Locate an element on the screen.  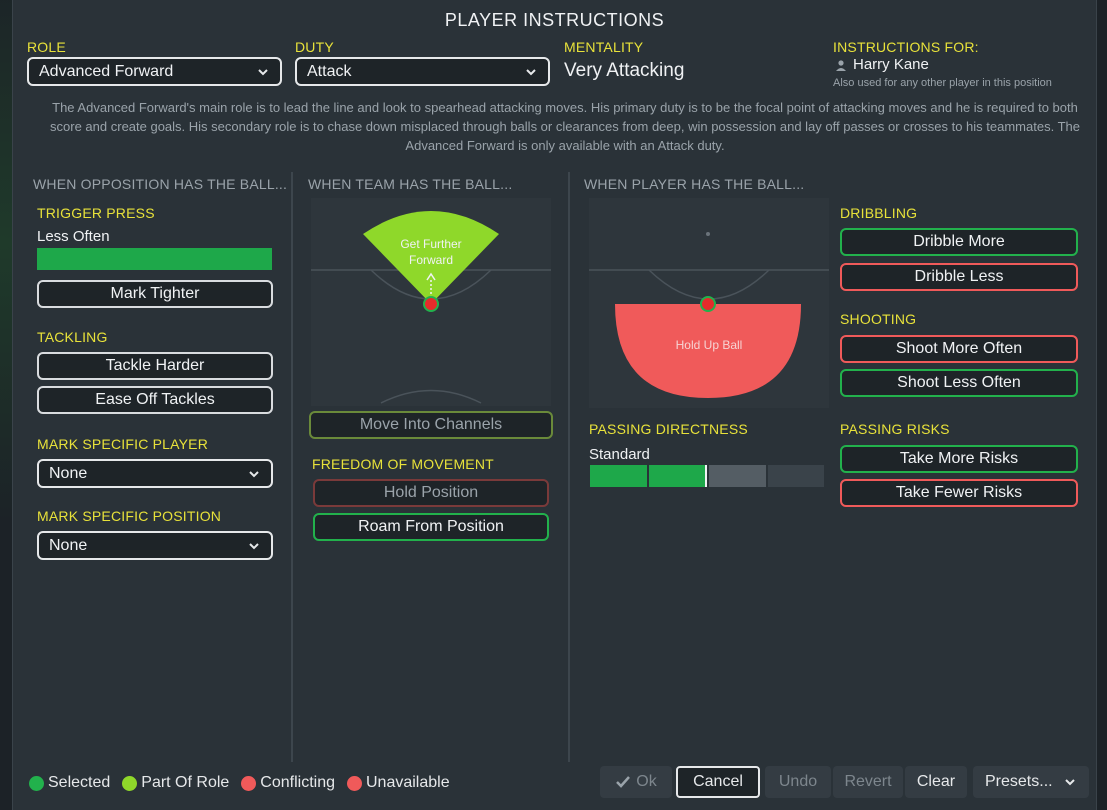
page-title: PLAYER INSTRUCTIONS is located at coordinates (554, 20).